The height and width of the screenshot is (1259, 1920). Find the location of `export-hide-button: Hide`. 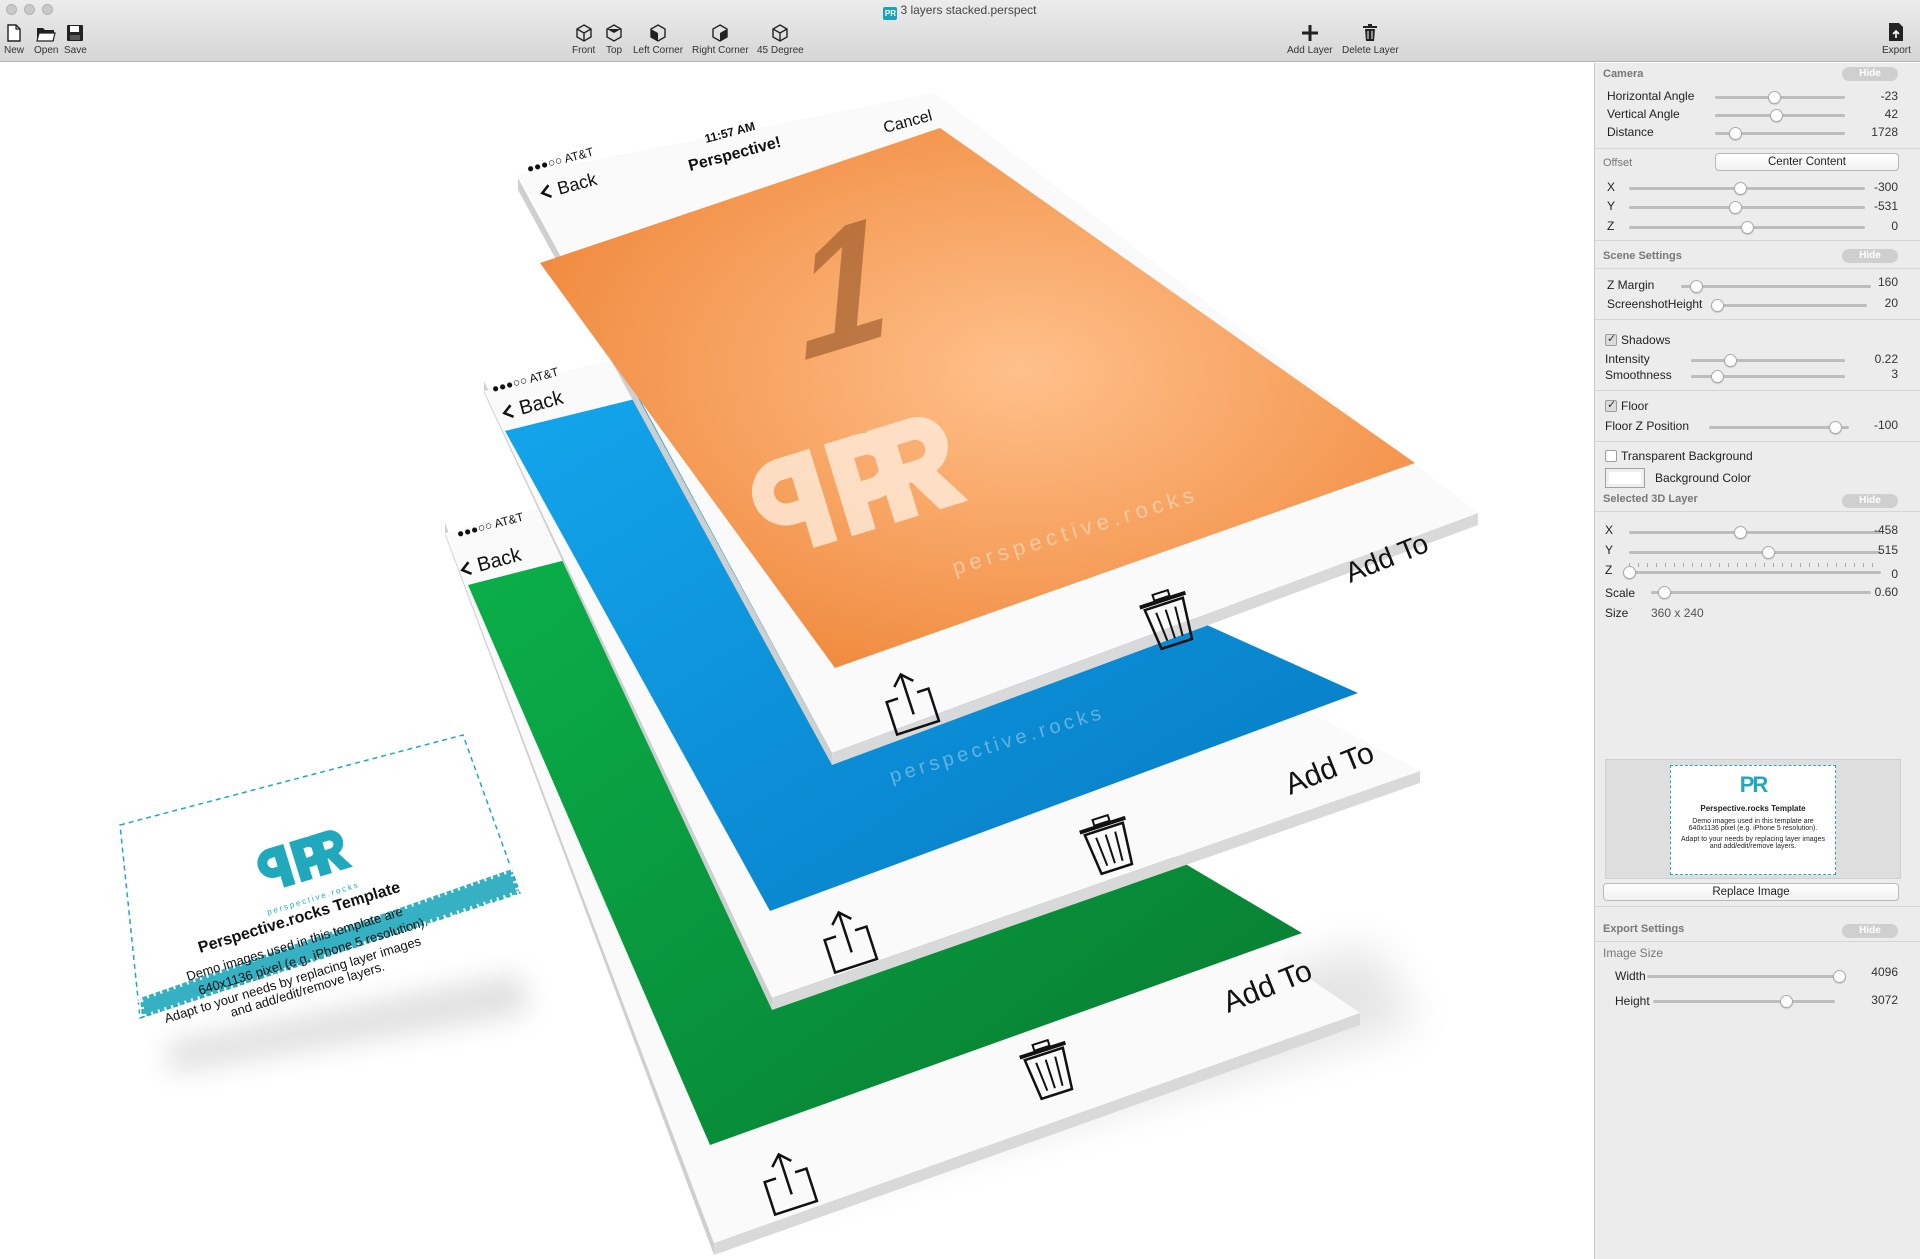

export-hide-button: Hide is located at coordinates (1870, 931).